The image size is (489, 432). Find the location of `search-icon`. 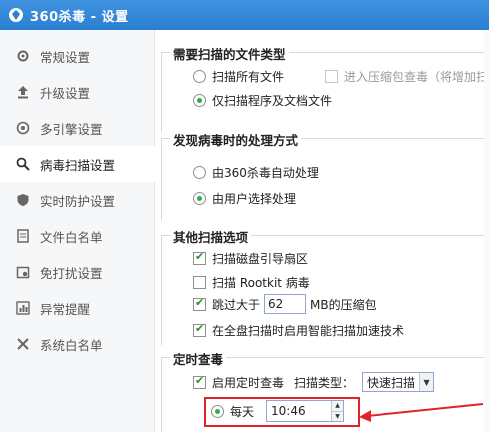

search-icon is located at coordinates (23, 164).